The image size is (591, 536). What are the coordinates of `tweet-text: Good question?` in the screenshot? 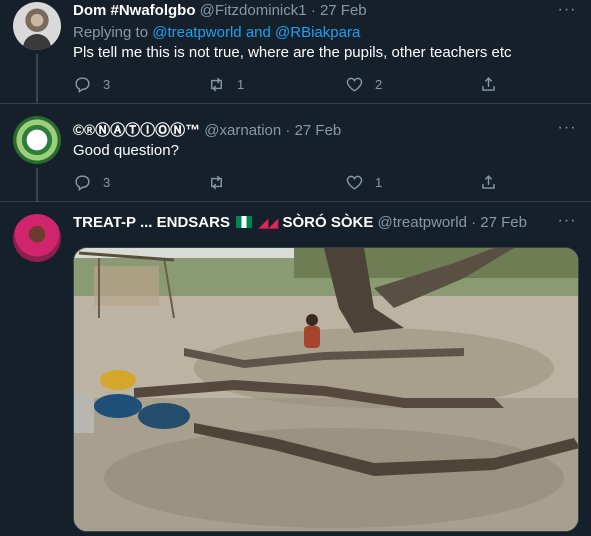 It's located at (126, 150).